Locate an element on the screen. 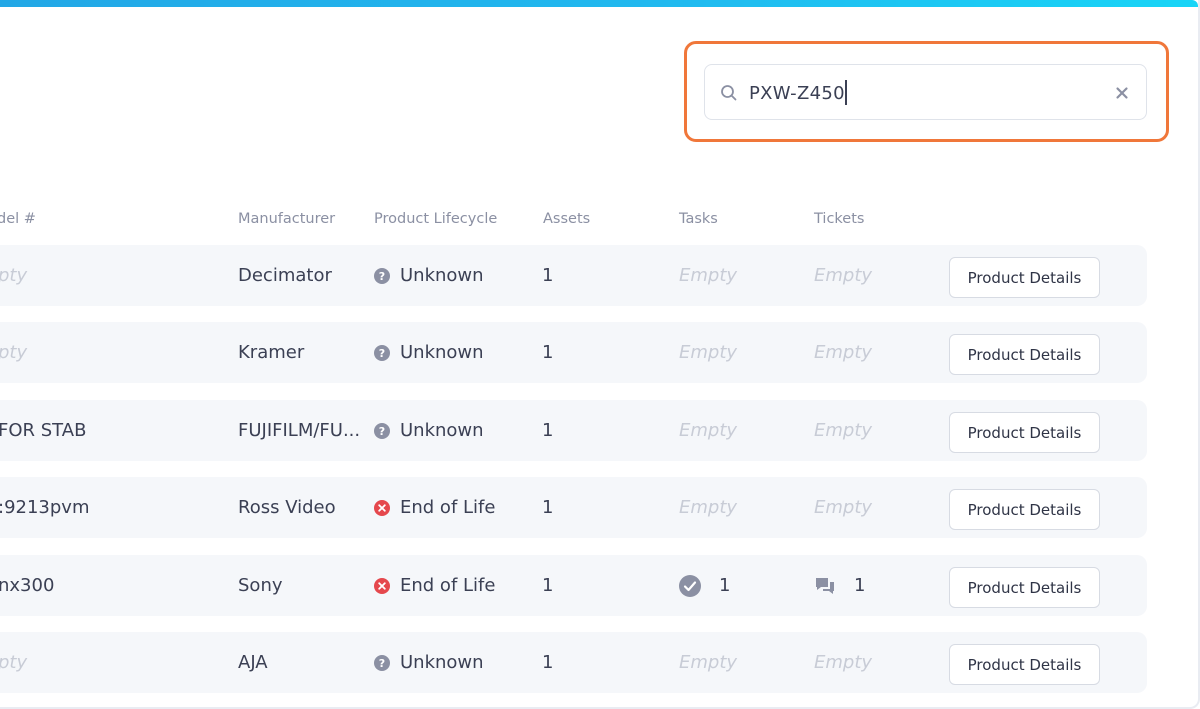 The image size is (1200, 709). model-cell: FOR STAB is located at coordinates (43, 430).